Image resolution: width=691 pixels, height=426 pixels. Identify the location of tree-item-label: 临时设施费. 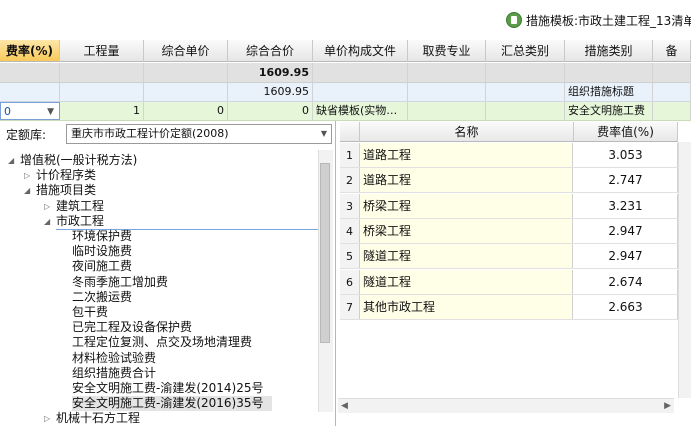
(102, 251).